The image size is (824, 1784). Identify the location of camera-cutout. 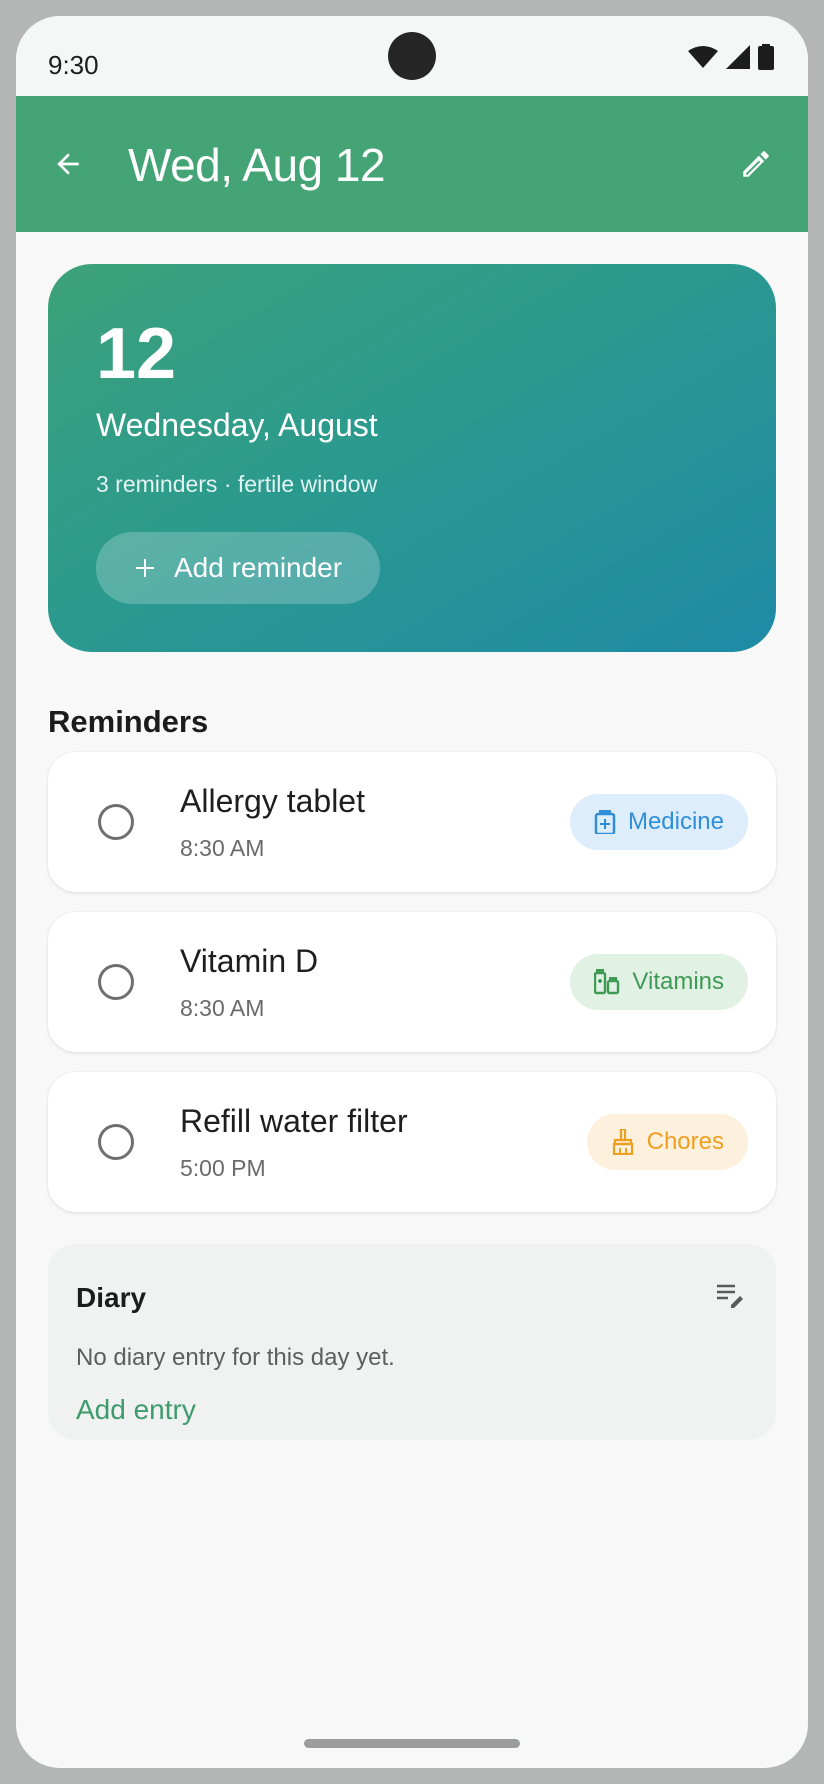
(412, 56).